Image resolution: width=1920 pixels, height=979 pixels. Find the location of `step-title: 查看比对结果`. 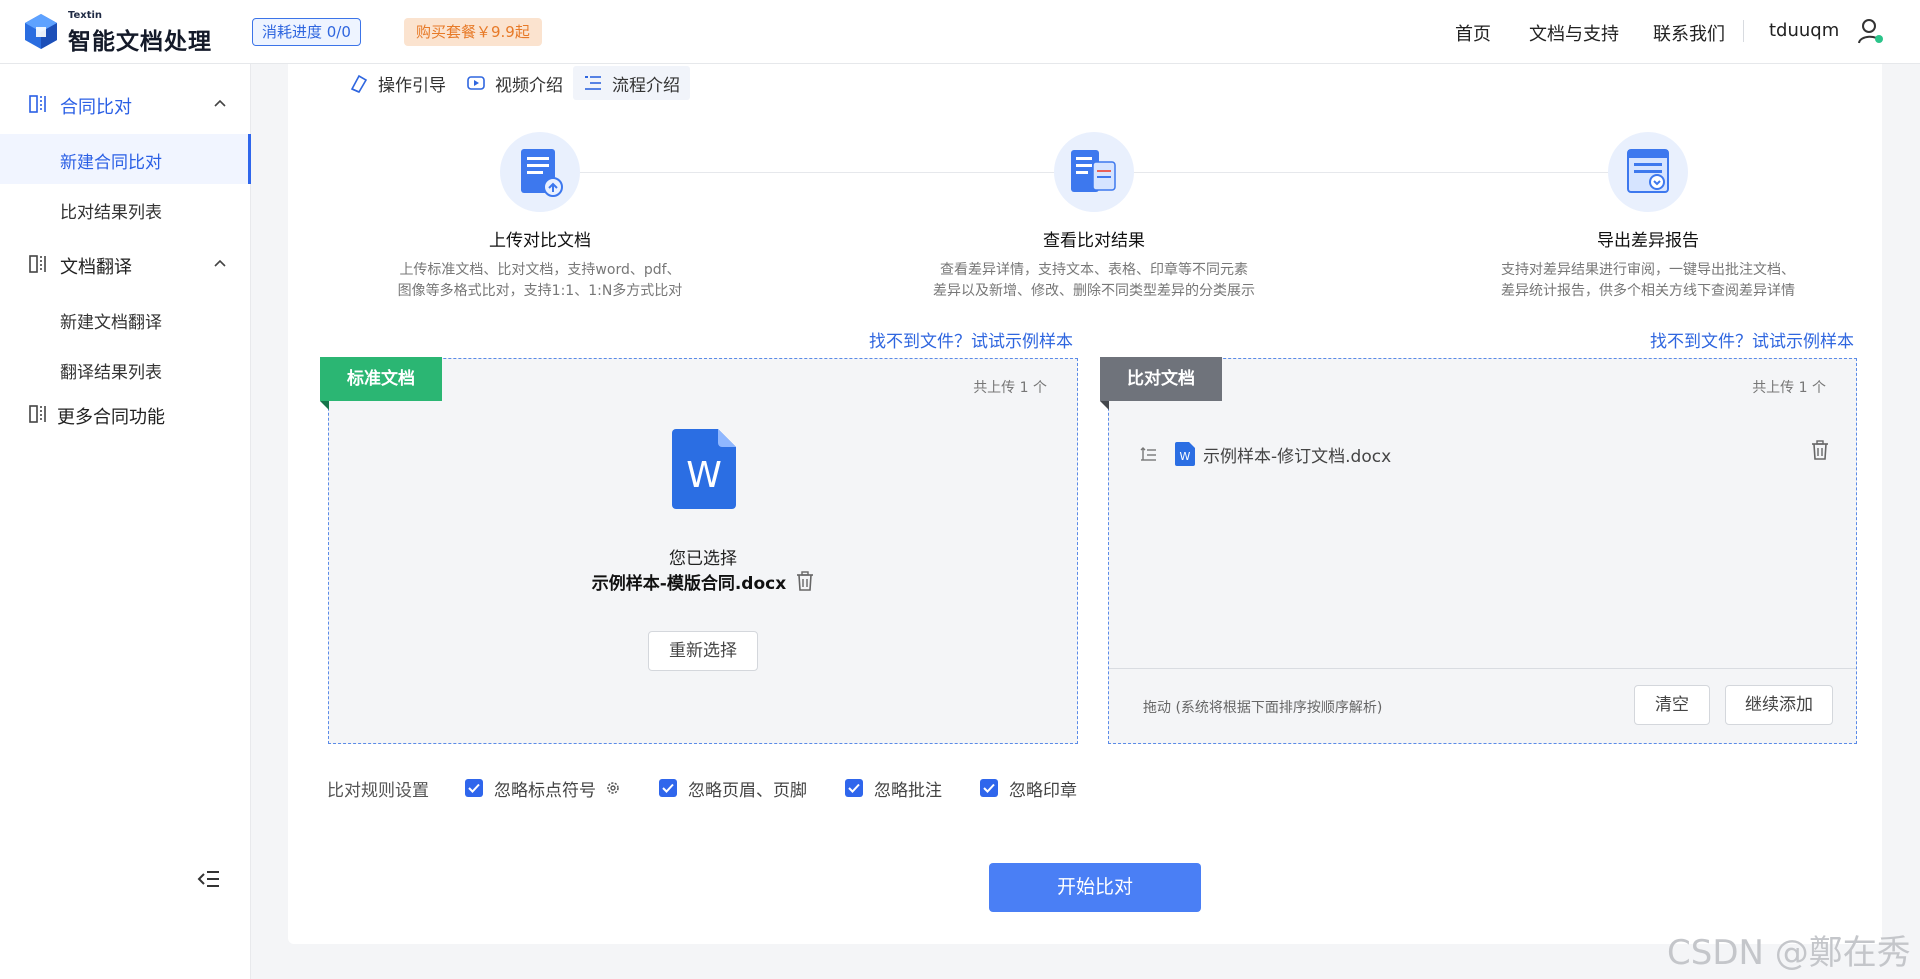

step-title: 查看比对结果 is located at coordinates (1094, 241).